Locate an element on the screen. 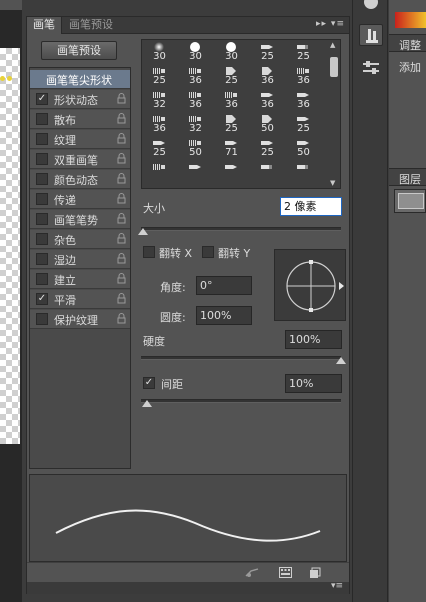 The height and width of the screenshot is (602, 426). clone-source-button is located at coordinates (371, 67).